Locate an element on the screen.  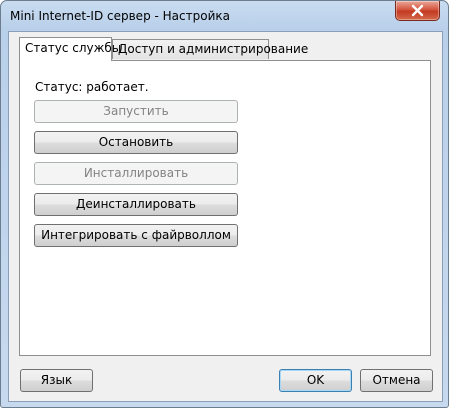
firewall-integrate-button: Интегрировать с файрволлом is located at coordinates (136, 235).